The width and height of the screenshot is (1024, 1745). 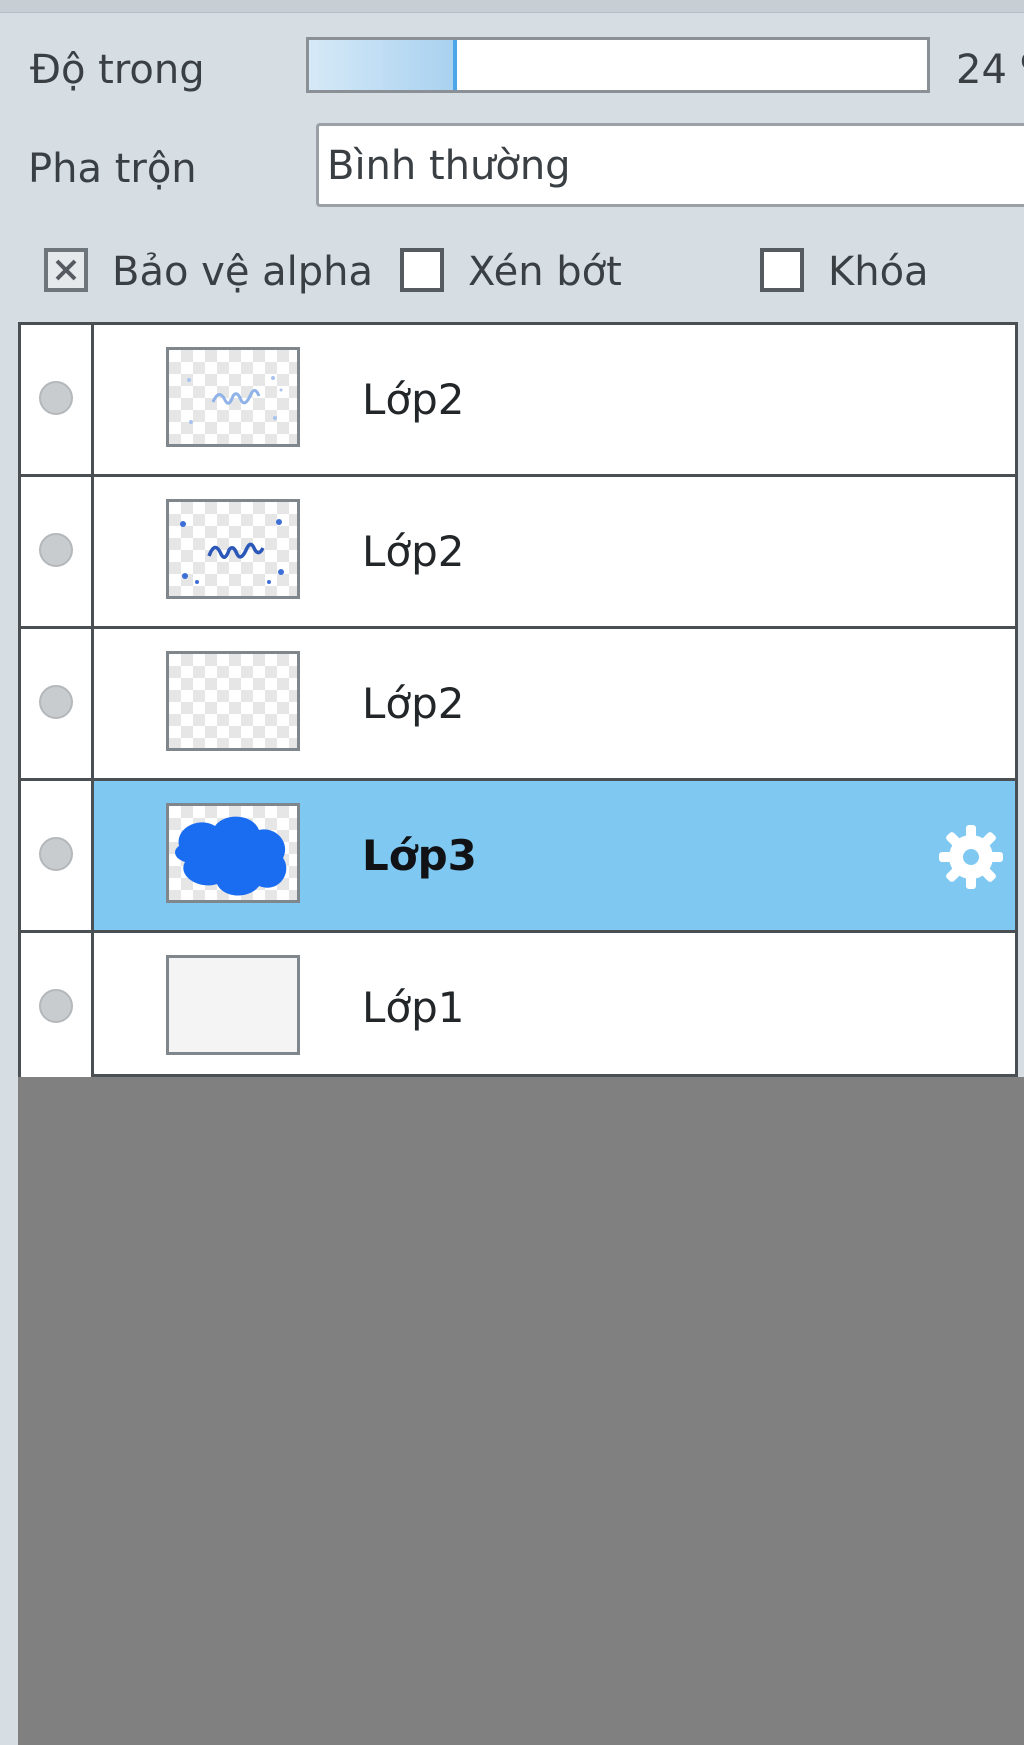 I want to click on clipping-label: Xén bớt, so click(x=545, y=272).